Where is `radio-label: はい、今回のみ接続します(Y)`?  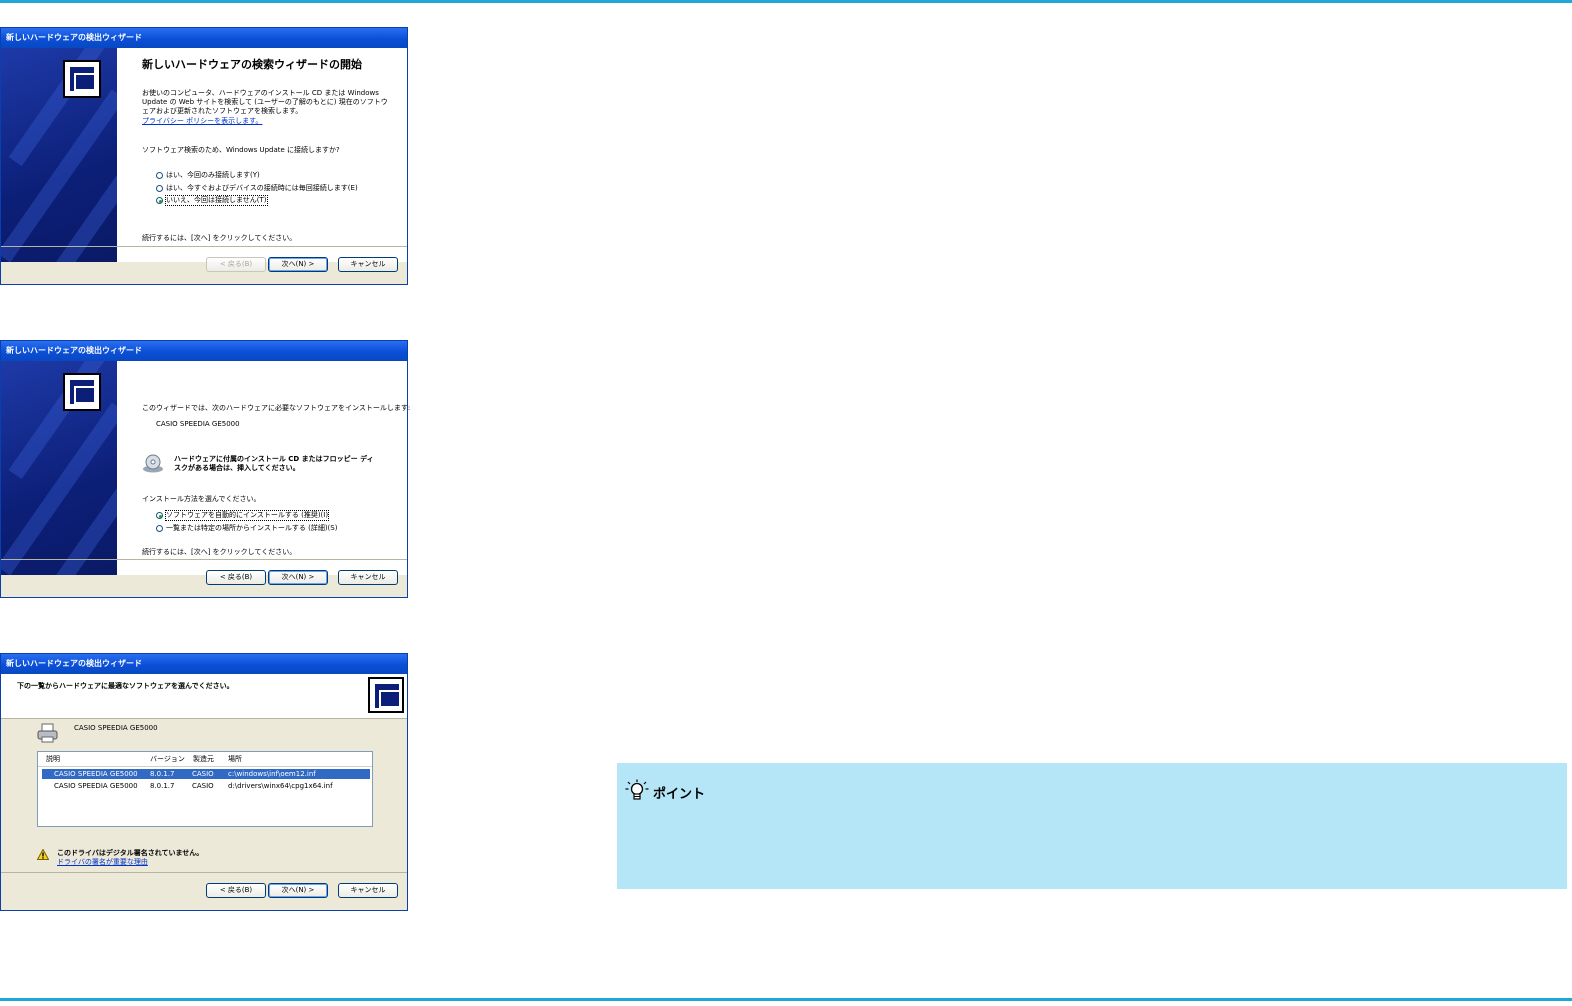
radio-label: はい、今回のみ接続します(Y) is located at coordinates (213, 175).